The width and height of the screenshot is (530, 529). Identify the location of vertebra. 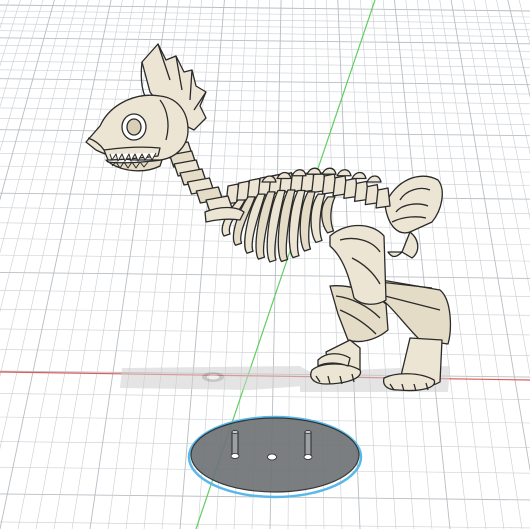
(383, 198).